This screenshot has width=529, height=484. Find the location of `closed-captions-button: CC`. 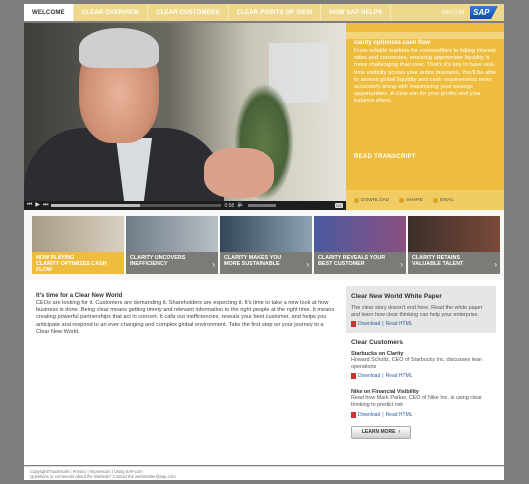

closed-captions-button: CC is located at coordinates (339, 205).